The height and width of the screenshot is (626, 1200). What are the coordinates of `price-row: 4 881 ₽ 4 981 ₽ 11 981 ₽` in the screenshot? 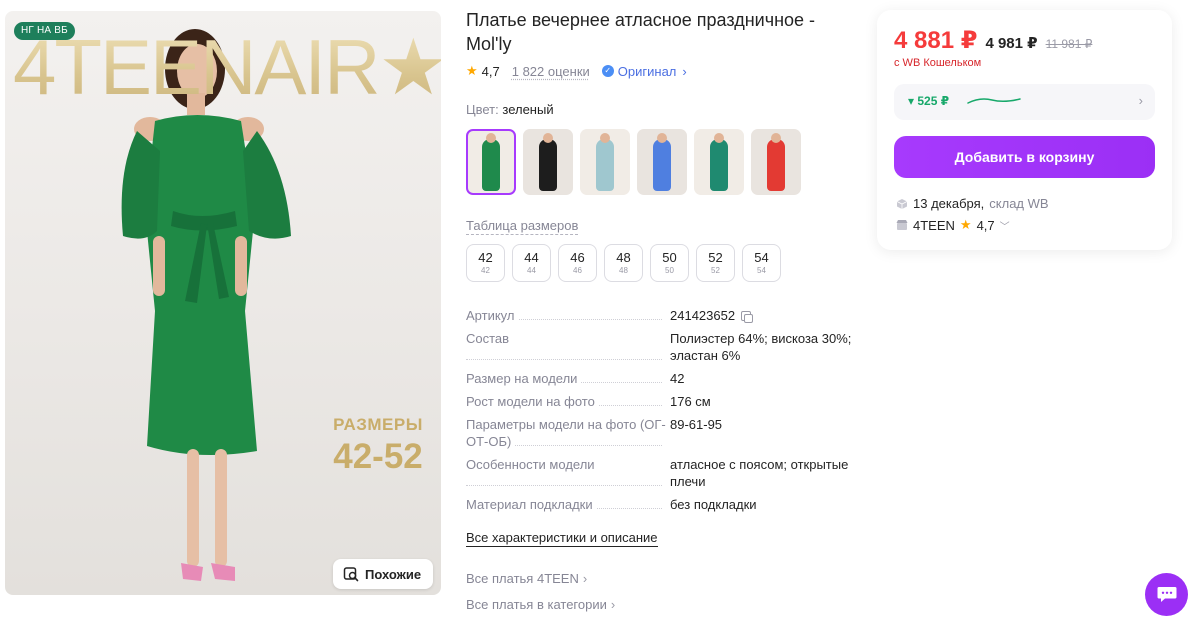 It's located at (993, 40).